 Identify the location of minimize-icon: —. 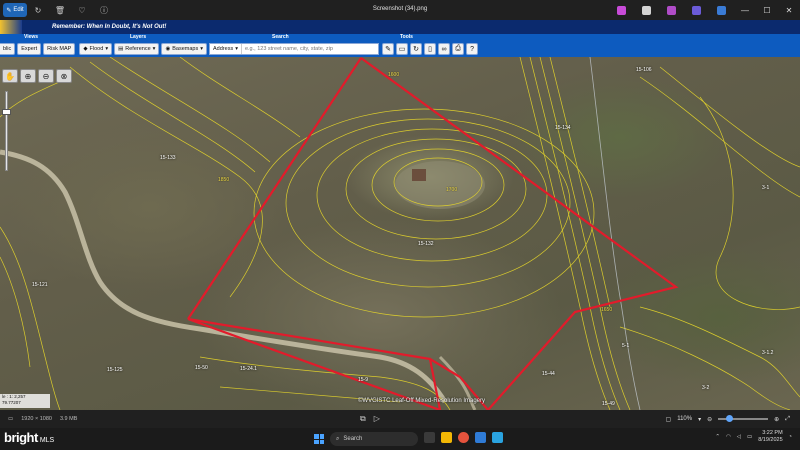
(745, 10).